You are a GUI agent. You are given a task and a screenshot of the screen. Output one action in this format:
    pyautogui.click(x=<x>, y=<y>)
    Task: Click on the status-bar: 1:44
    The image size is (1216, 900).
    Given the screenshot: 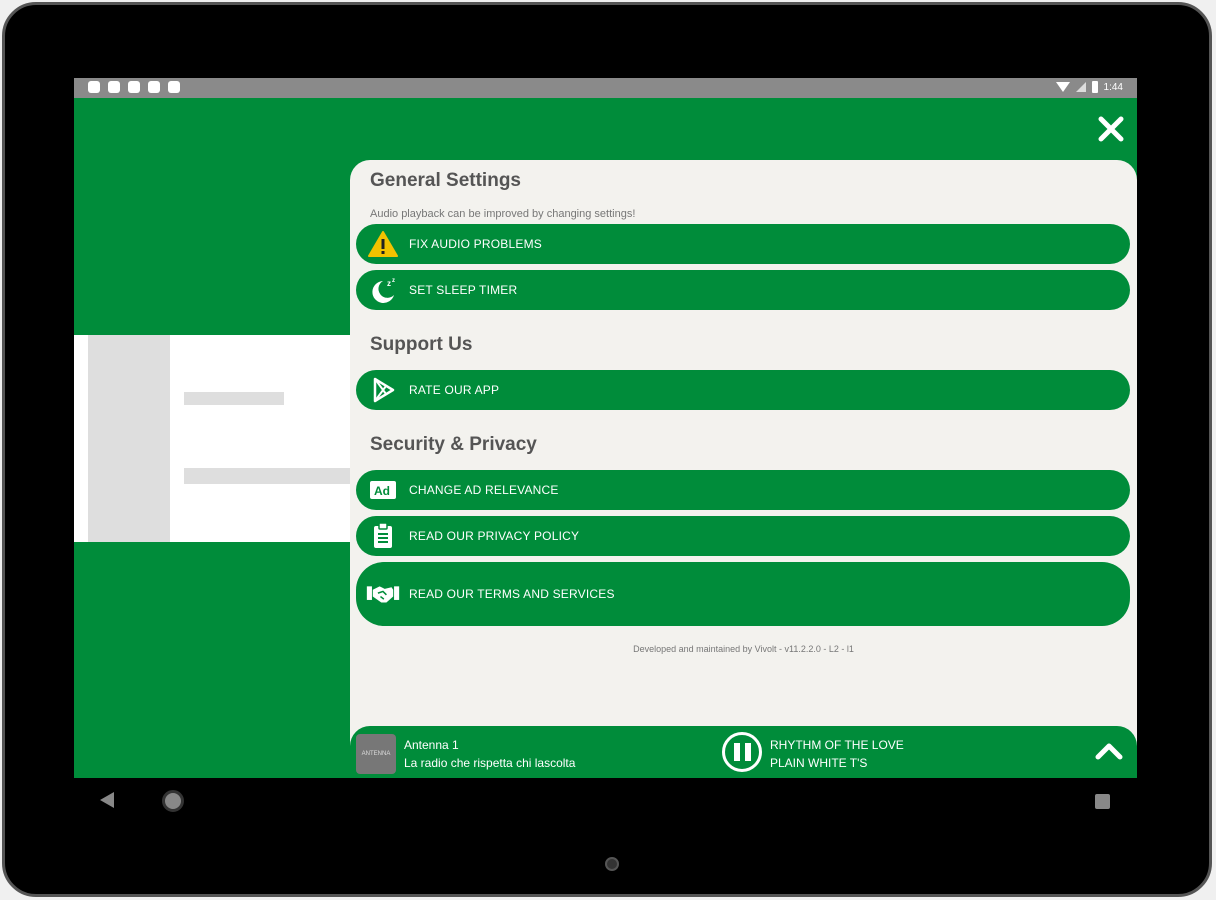 What is the action you would take?
    pyautogui.click(x=605, y=88)
    